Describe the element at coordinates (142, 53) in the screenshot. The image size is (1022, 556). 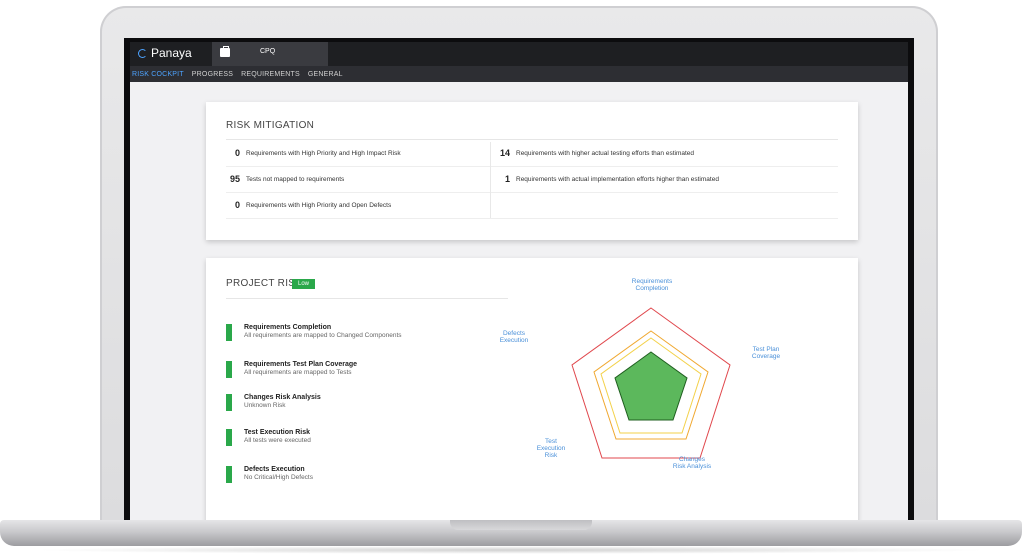
I see `panaya-logo-icon` at that location.